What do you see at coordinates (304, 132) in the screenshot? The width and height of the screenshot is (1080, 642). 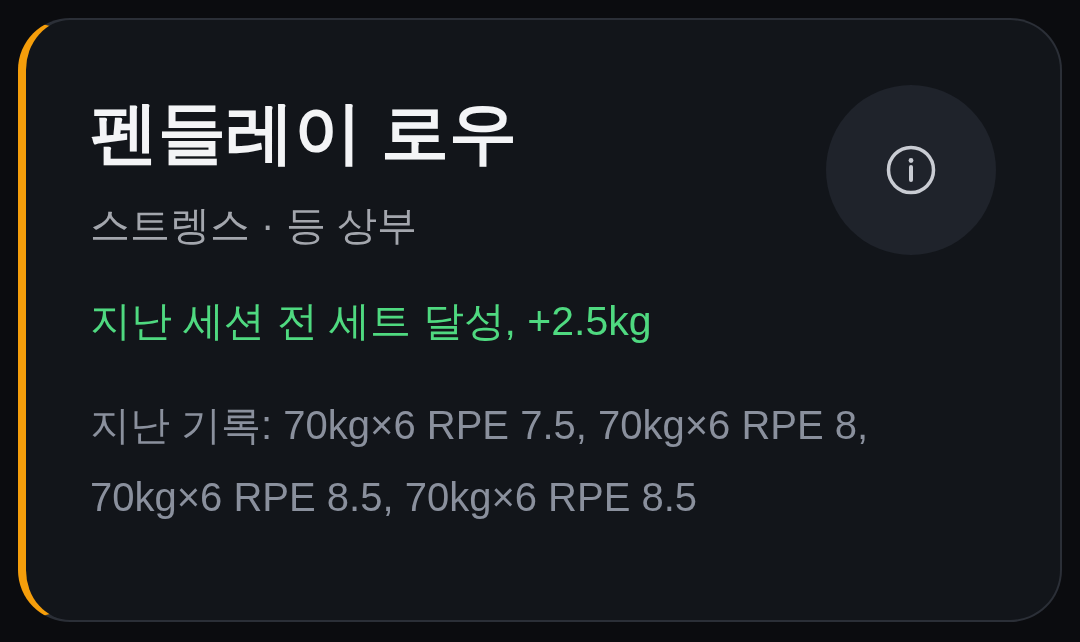 I see `exercise-title: 펜들레이 로우` at bounding box center [304, 132].